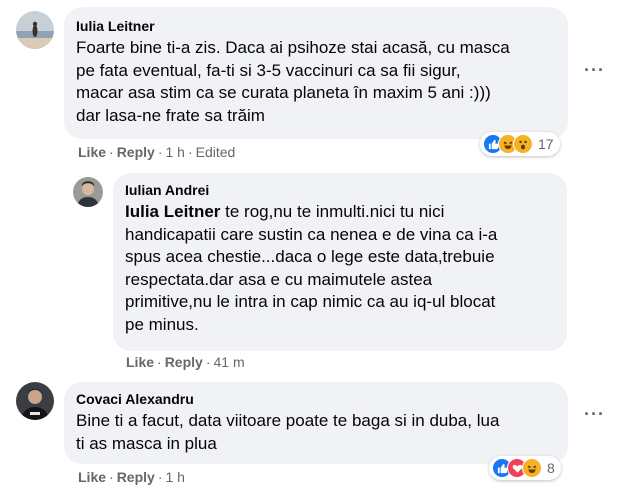  Describe the element at coordinates (316, 399) in the screenshot. I see `comment-author: Covaci Alexandru` at that location.